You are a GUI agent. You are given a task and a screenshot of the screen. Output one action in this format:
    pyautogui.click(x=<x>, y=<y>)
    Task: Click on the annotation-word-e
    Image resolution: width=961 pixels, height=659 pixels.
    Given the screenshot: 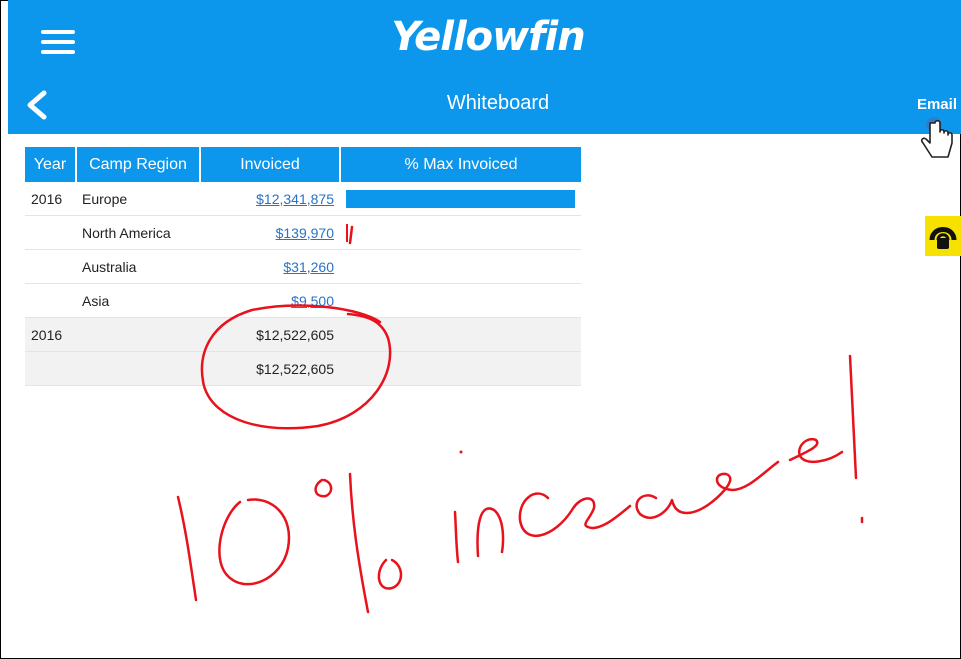 What is the action you would take?
    pyautogui.click(x=816, y=450)
    